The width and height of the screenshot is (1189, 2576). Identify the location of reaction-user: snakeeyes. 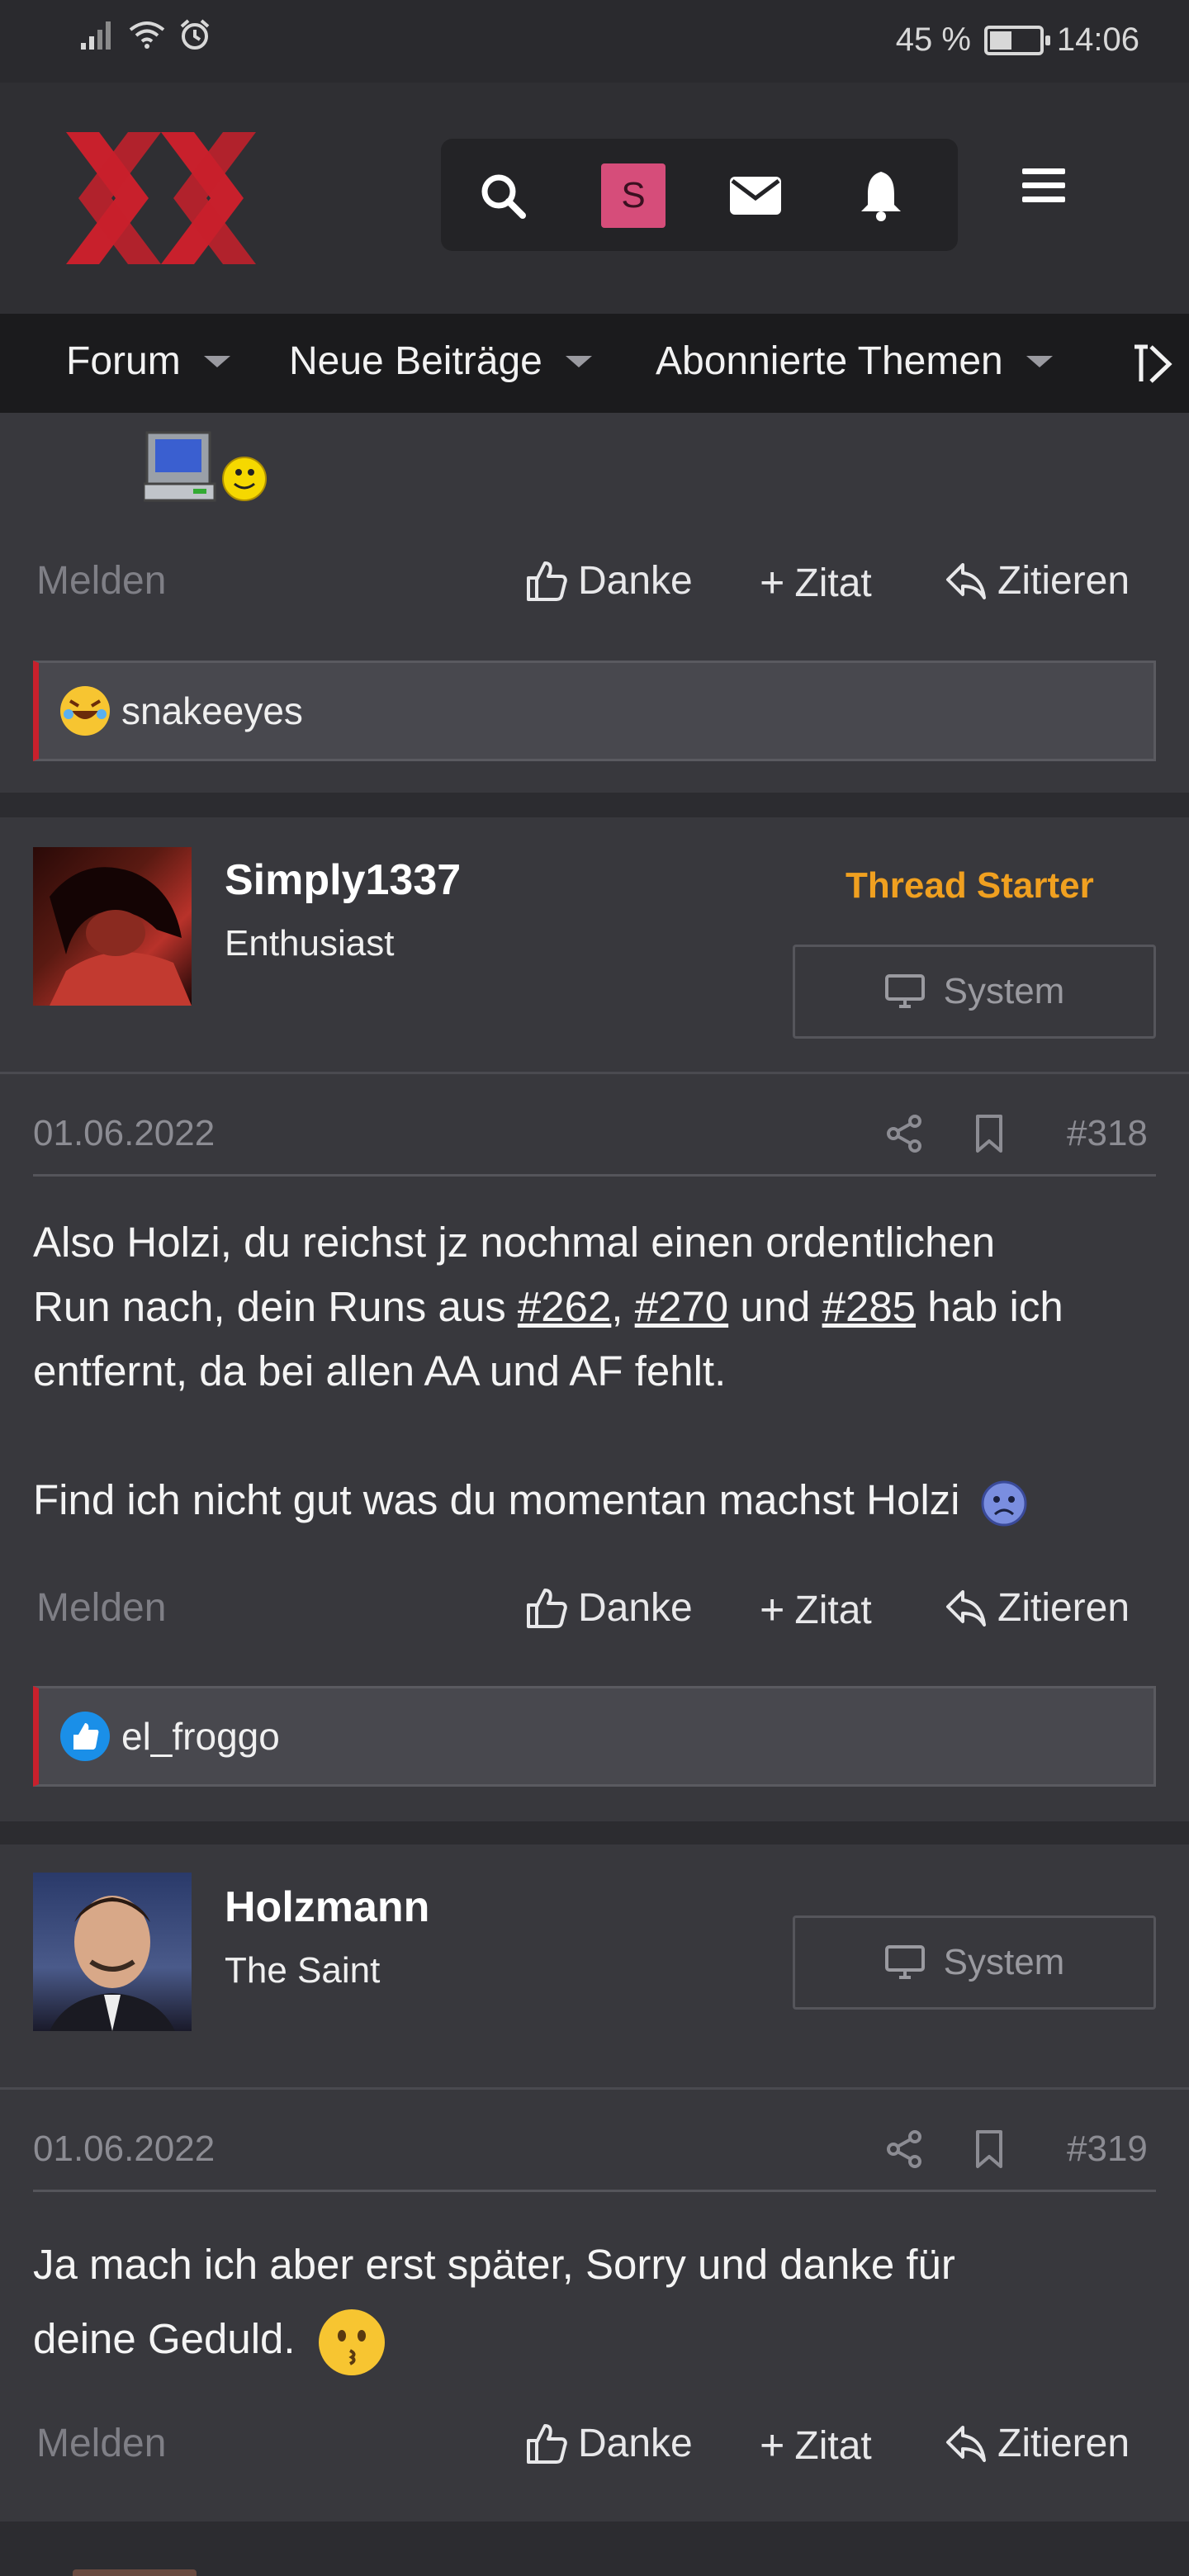
(212, 711).